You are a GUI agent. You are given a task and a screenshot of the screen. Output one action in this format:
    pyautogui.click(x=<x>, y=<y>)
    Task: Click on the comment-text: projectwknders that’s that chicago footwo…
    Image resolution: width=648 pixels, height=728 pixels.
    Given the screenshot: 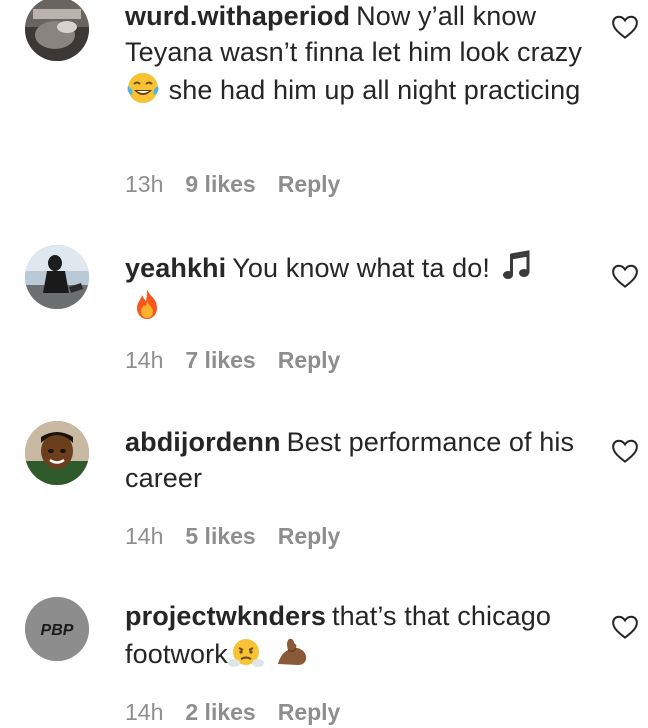 What is the action you would take?
    pyautogui.click(x=360, y=635)
    